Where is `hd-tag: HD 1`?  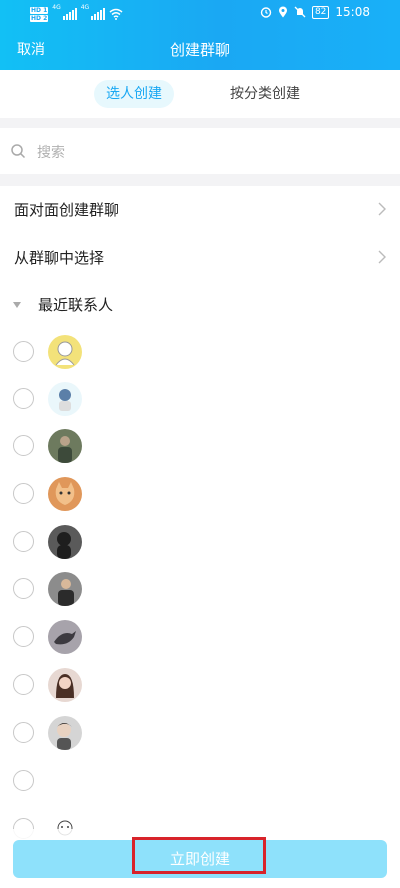
hd-tag: HD 1 is located at coordinates (39, 10).